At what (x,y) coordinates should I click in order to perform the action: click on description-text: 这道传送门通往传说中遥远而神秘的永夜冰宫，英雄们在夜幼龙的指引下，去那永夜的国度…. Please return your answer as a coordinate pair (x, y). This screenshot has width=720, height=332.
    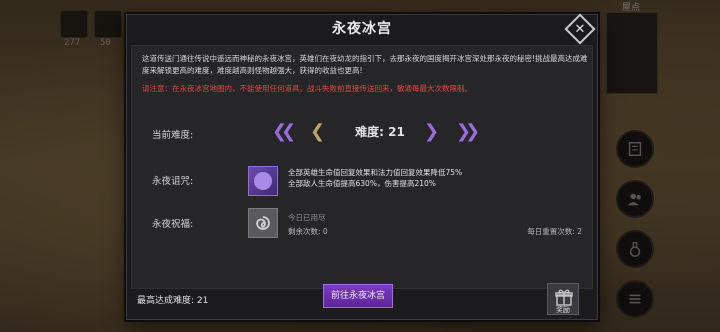
    Looking at the image, I should click on (365, 64).